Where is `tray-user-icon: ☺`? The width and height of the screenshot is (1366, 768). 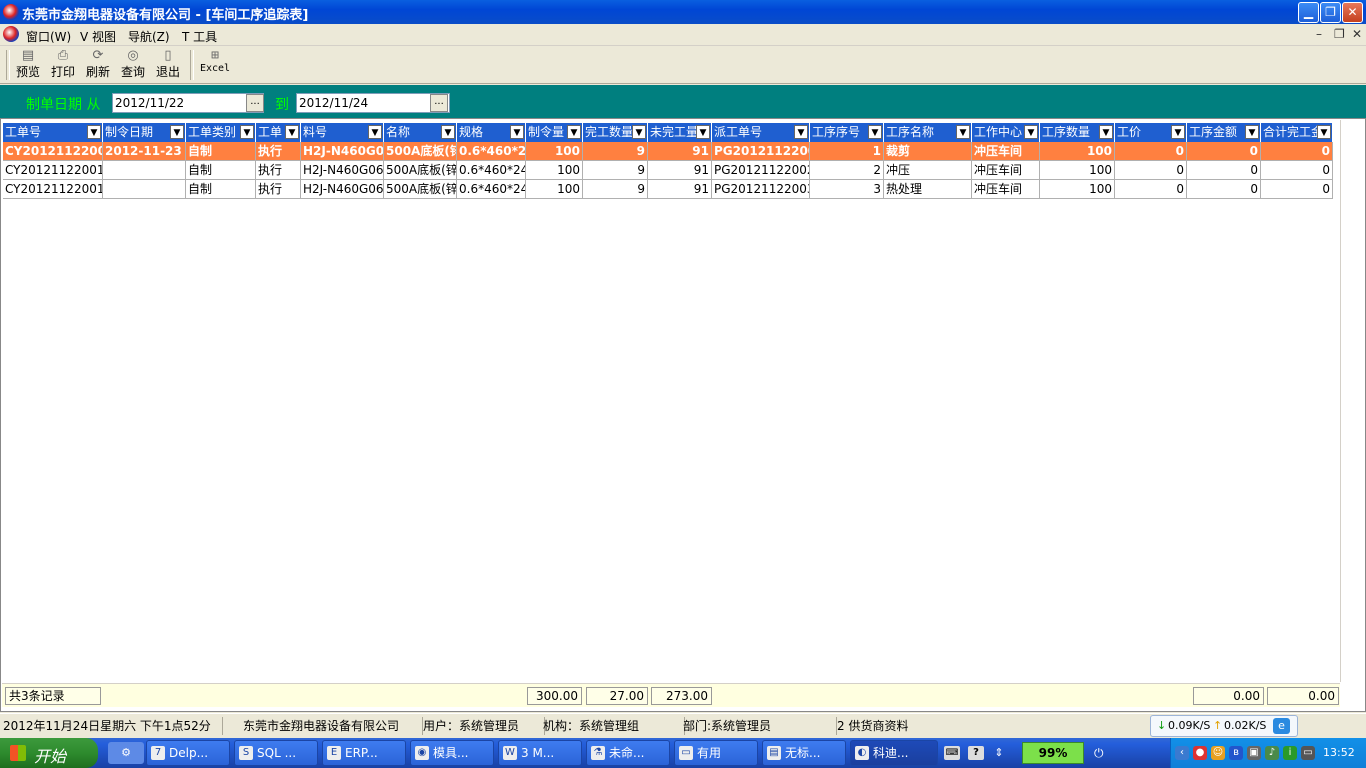
tray-user-icon: ☺ is located at coordinates (1218, 753).